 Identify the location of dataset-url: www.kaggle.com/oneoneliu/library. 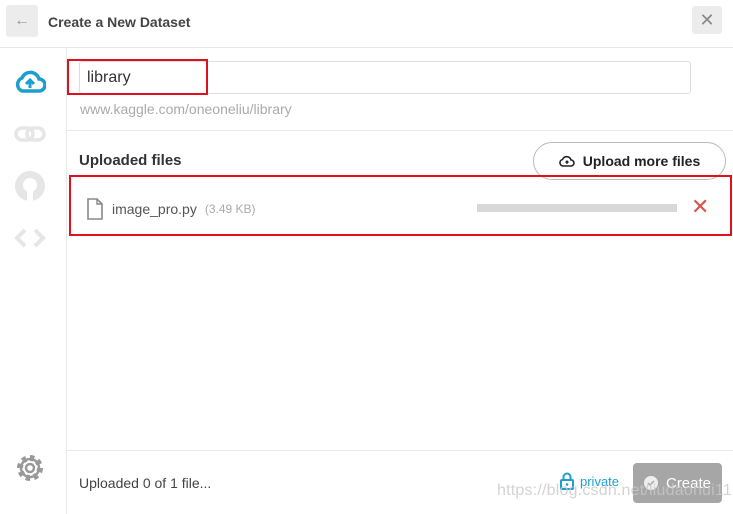
(186, 109).